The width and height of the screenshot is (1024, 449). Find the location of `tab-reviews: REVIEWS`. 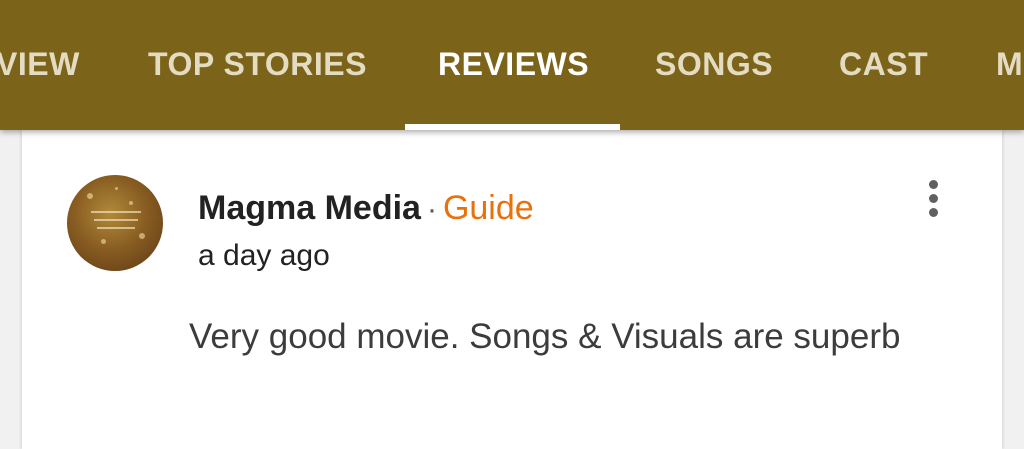

tab-reviews: REVIEWS is located at coordinates (513, 64).